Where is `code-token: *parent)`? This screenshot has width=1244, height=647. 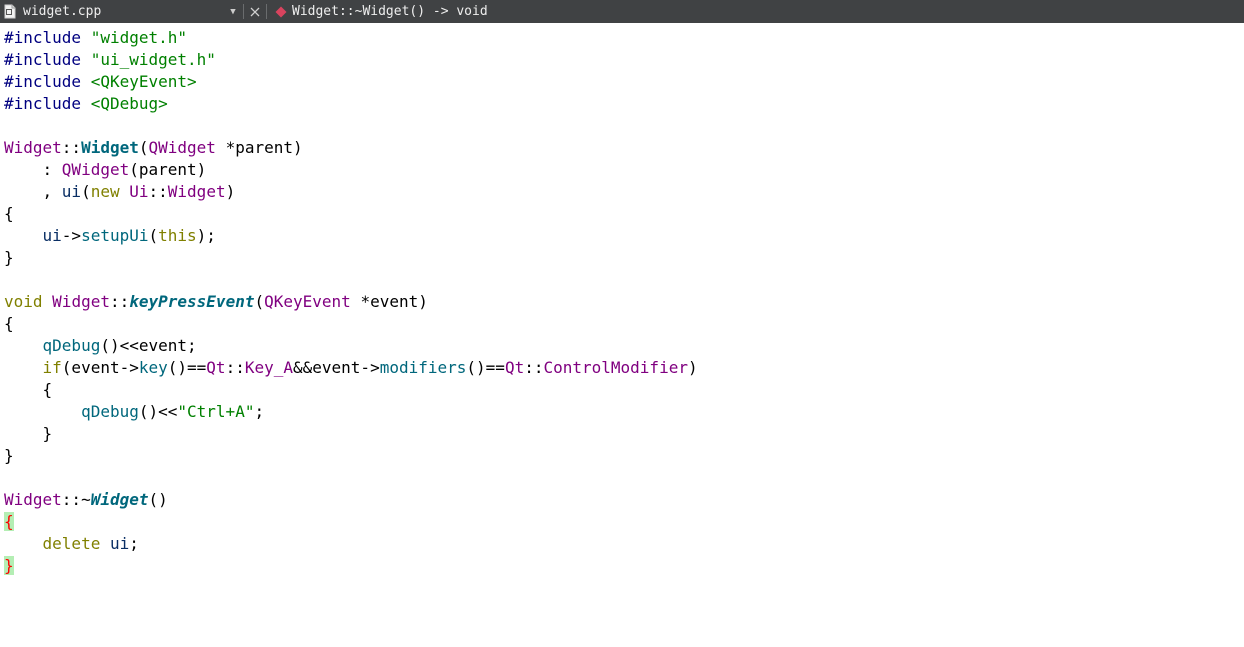 code-token: *parent) is located at coordinates (259, 147).